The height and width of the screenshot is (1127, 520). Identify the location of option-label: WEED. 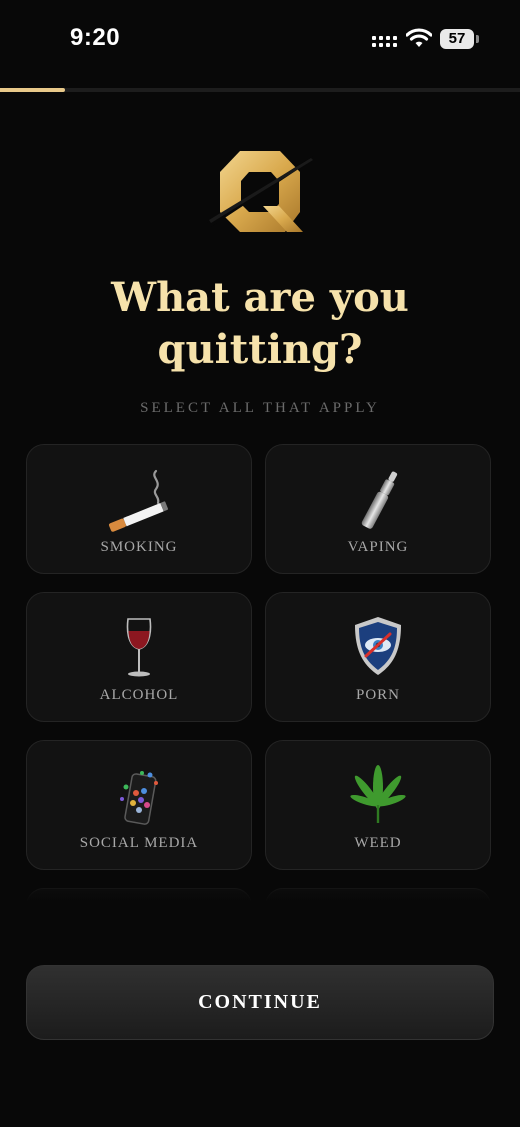
(378, 843).